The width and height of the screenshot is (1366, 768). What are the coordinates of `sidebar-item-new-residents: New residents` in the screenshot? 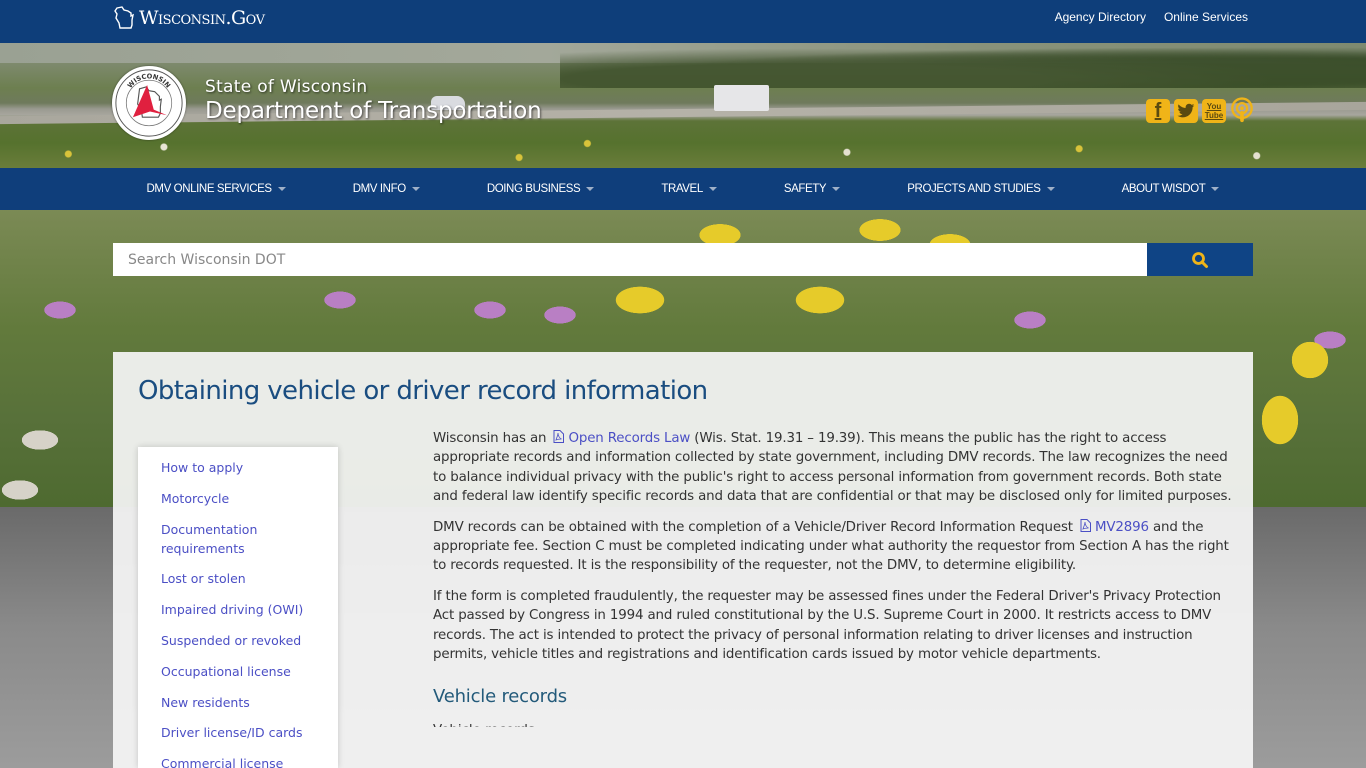 It's located at (238, 701).